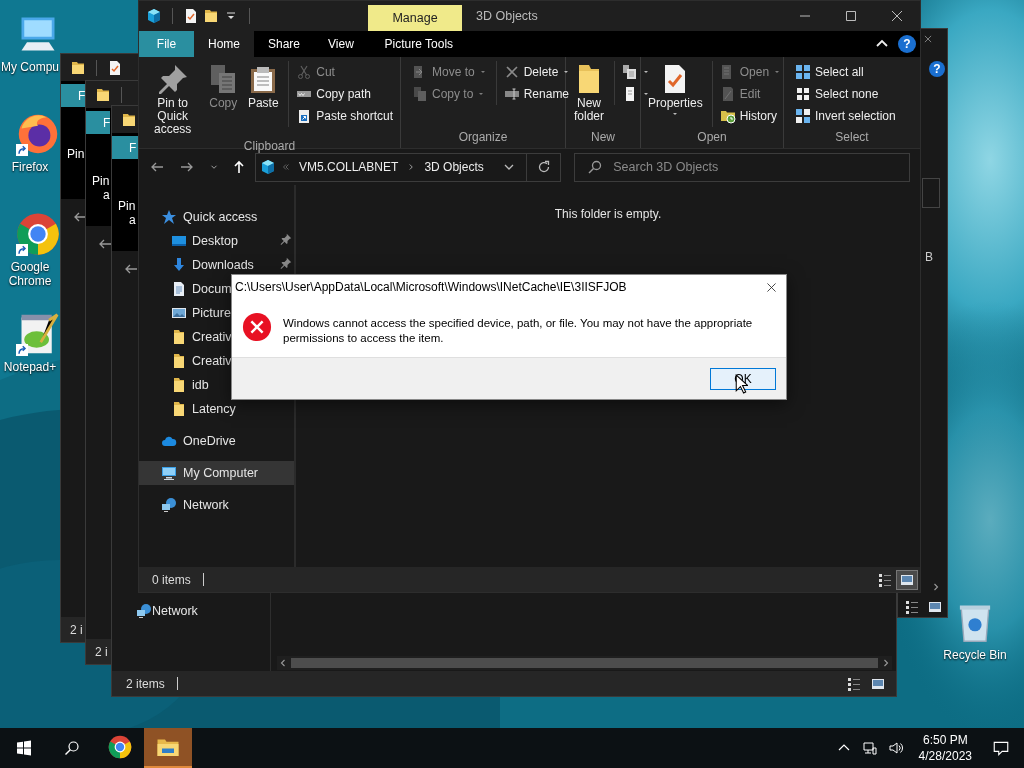  What do you see at coordinates (216, 265) in the screenshot?
I see `nav-item: Downloads` at bounding box center [216, 265].